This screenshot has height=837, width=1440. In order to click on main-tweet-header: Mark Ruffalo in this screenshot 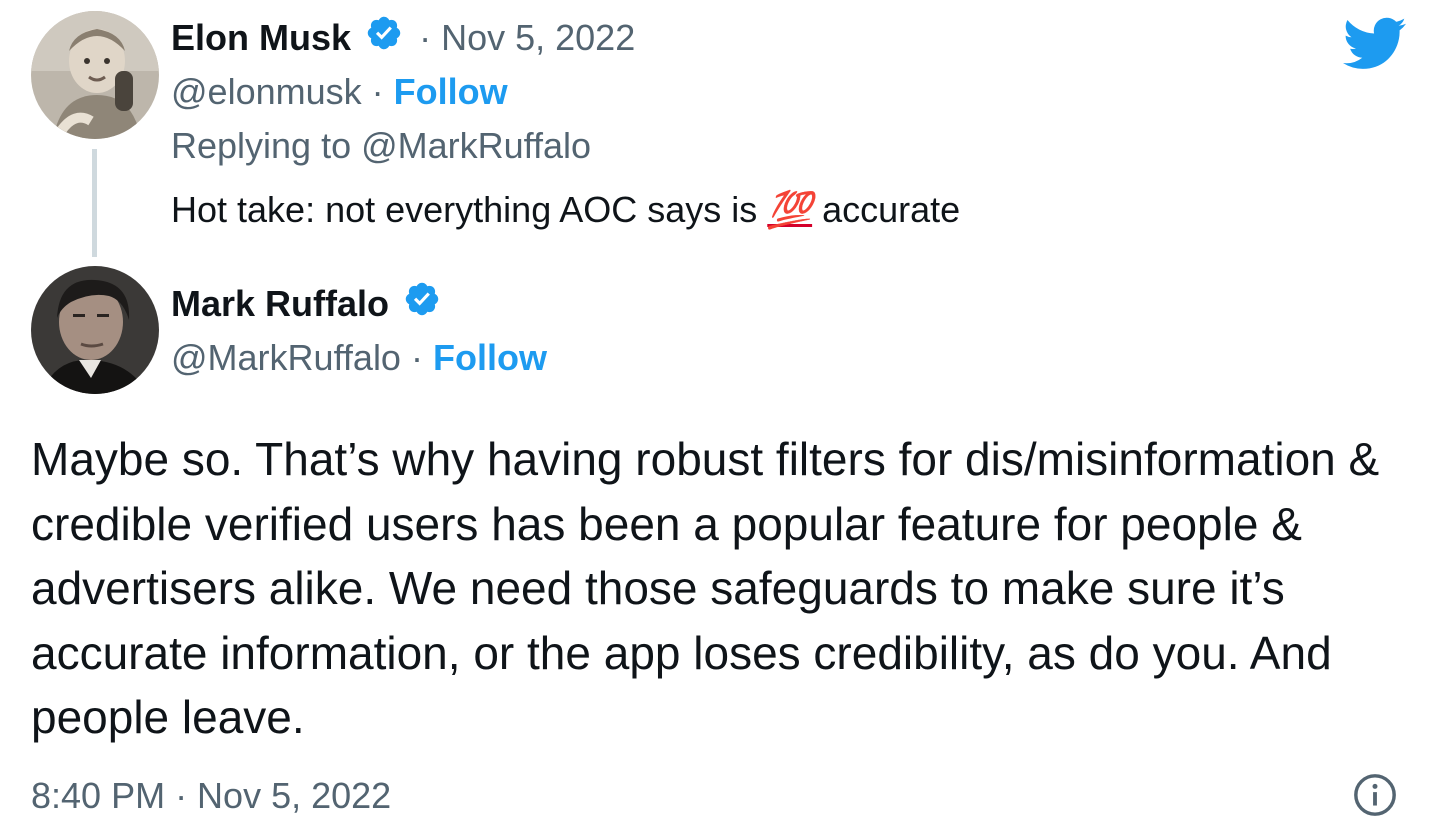, I will do `click(306, 304)`.